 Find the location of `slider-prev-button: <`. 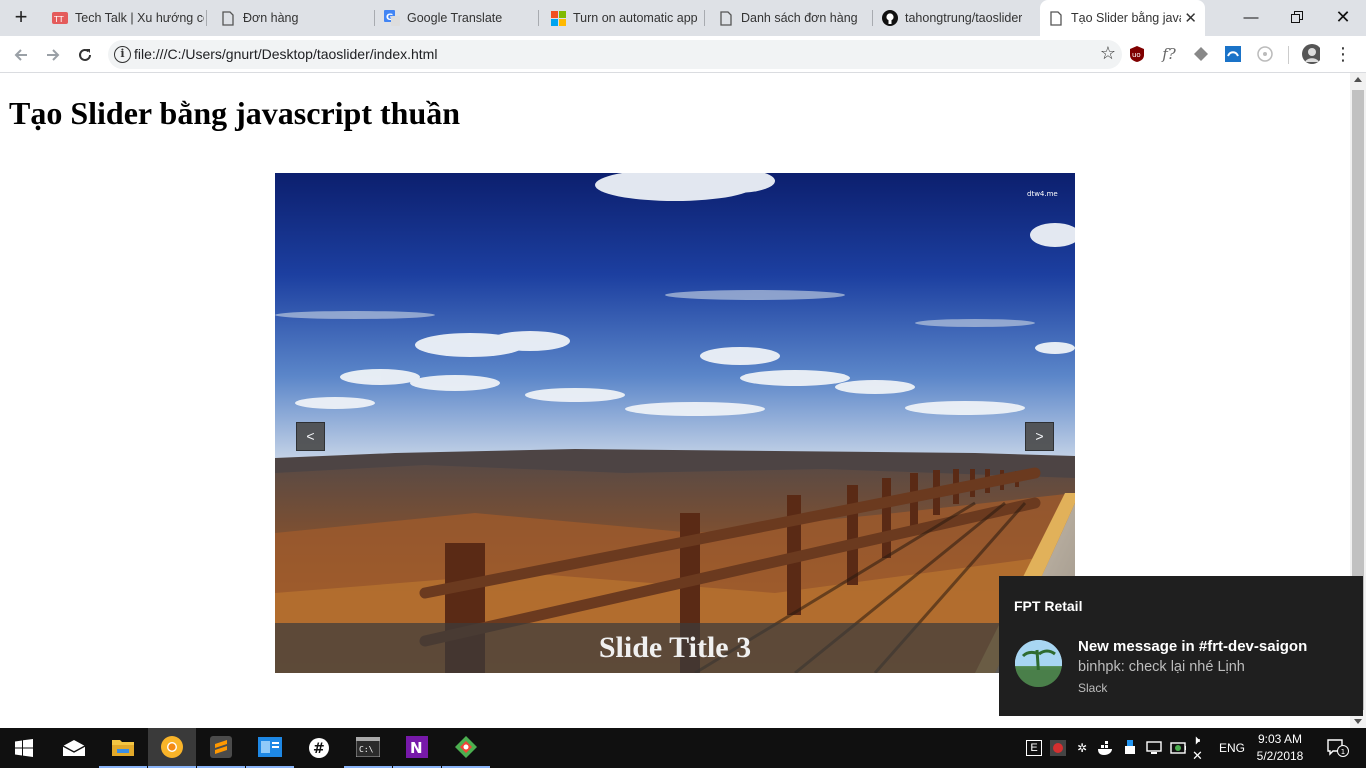

slider-prev-button: < is located at coordinates (310, 436).